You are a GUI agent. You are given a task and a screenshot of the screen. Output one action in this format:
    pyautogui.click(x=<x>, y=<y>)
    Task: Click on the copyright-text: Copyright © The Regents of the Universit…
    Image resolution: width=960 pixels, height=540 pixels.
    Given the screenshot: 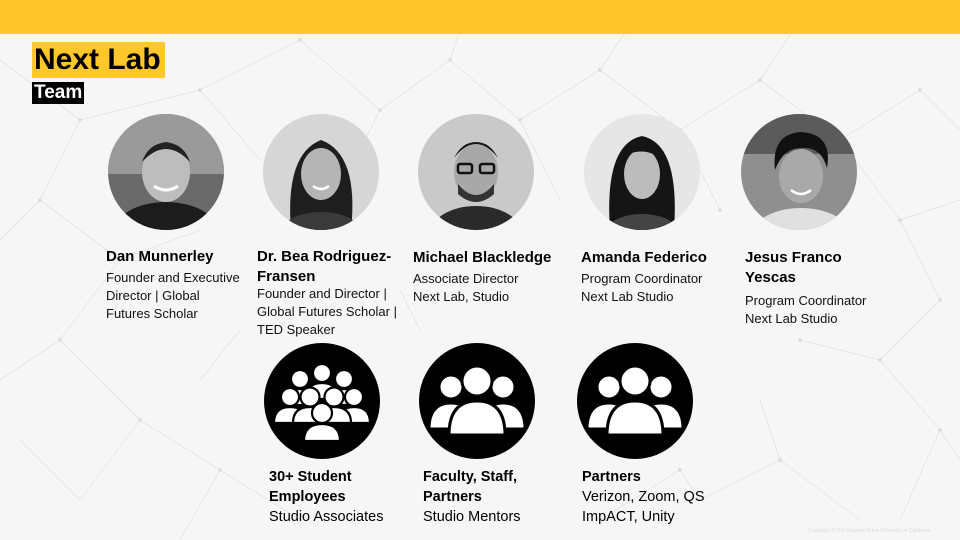 What is the action you would take?
    pyautogui.click(x=869, y=531)
    